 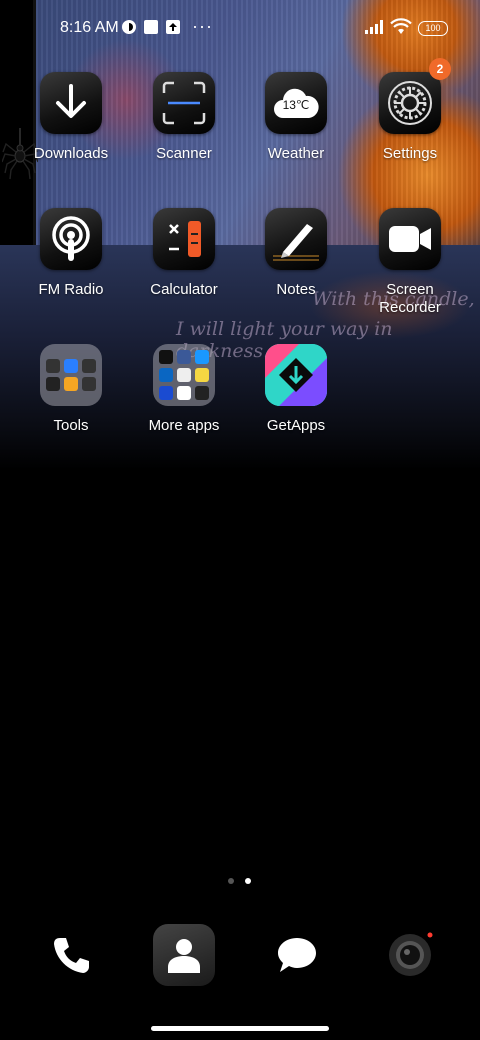 I want to click on dock-messages, so click(x=297, y=955).